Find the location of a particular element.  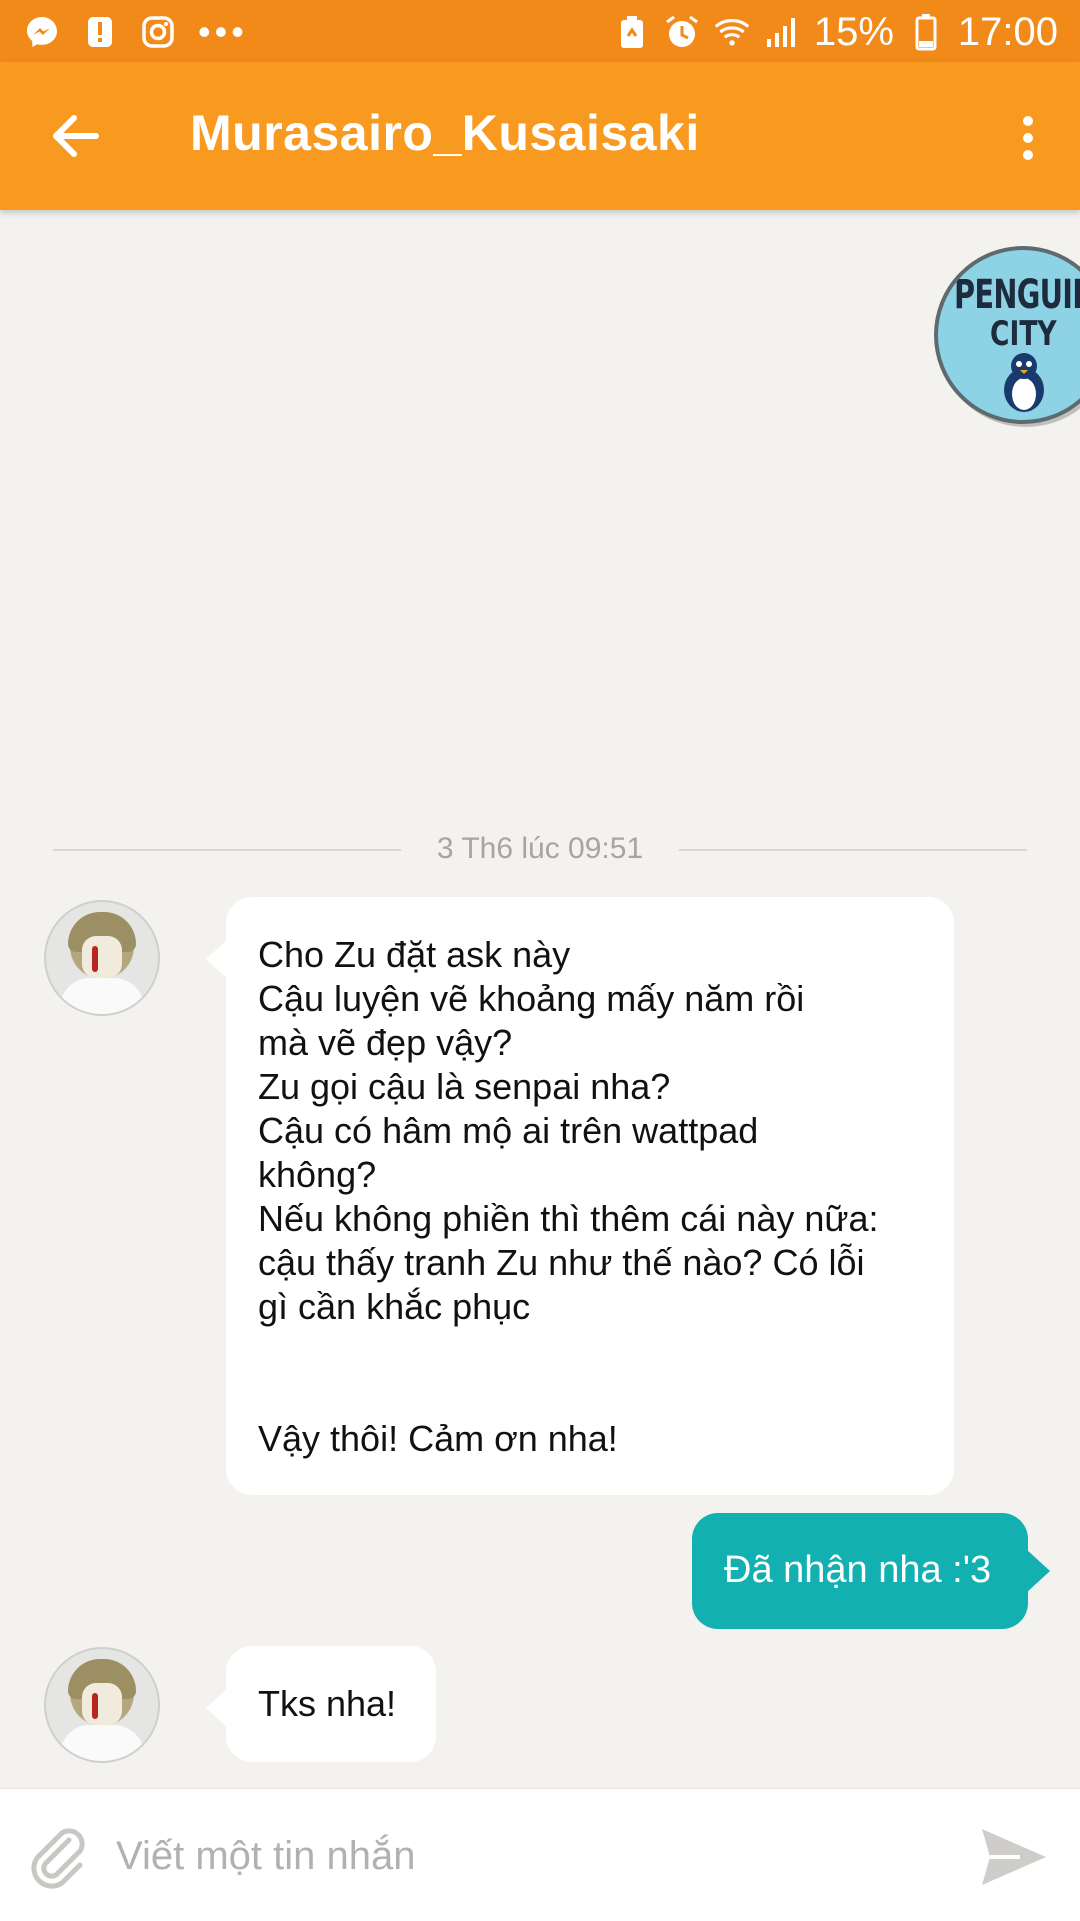

message-bubble-outgoing: Đã nhận nha :'3 is located at coordinates (871, 1571).